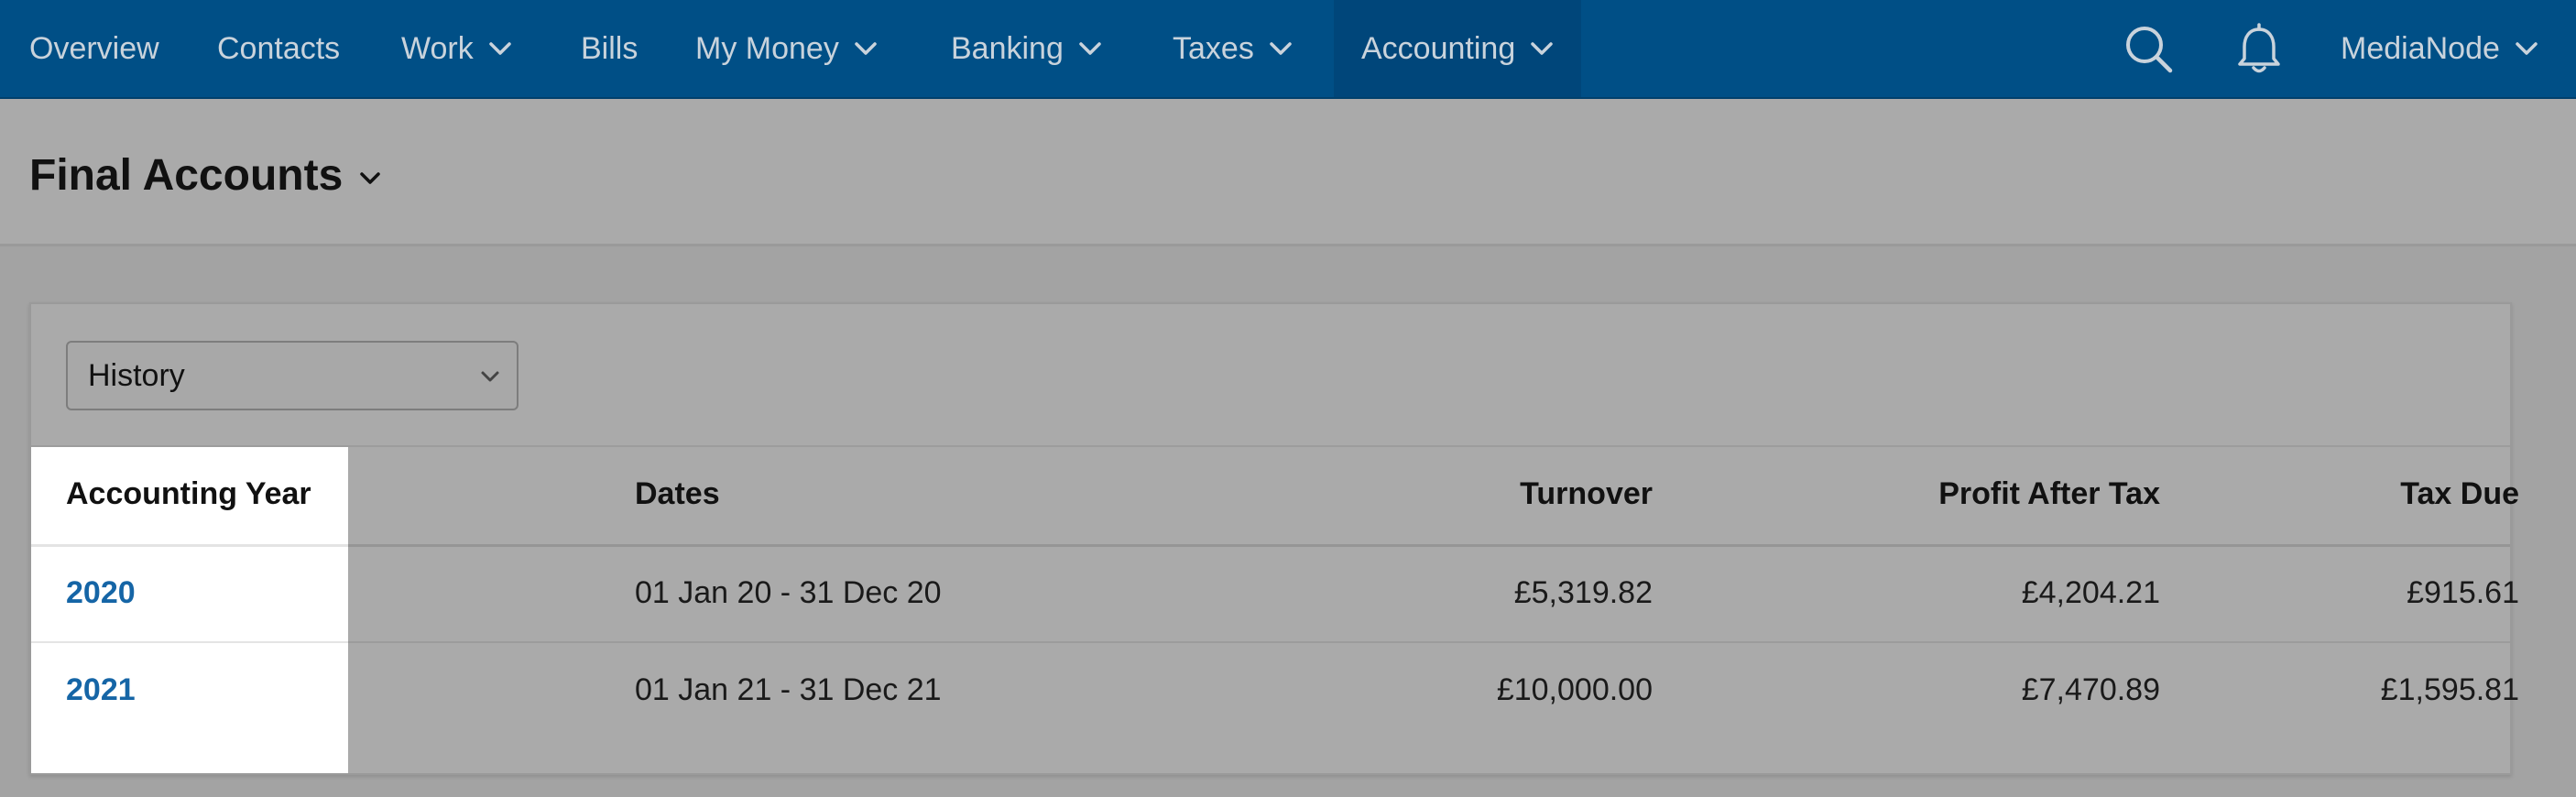 This screenshot has width=2576, height=797. What do you see at coordinates (101, 593) in the screenshot?
I see `year-link: 2020` at bounding box center [101, 593].